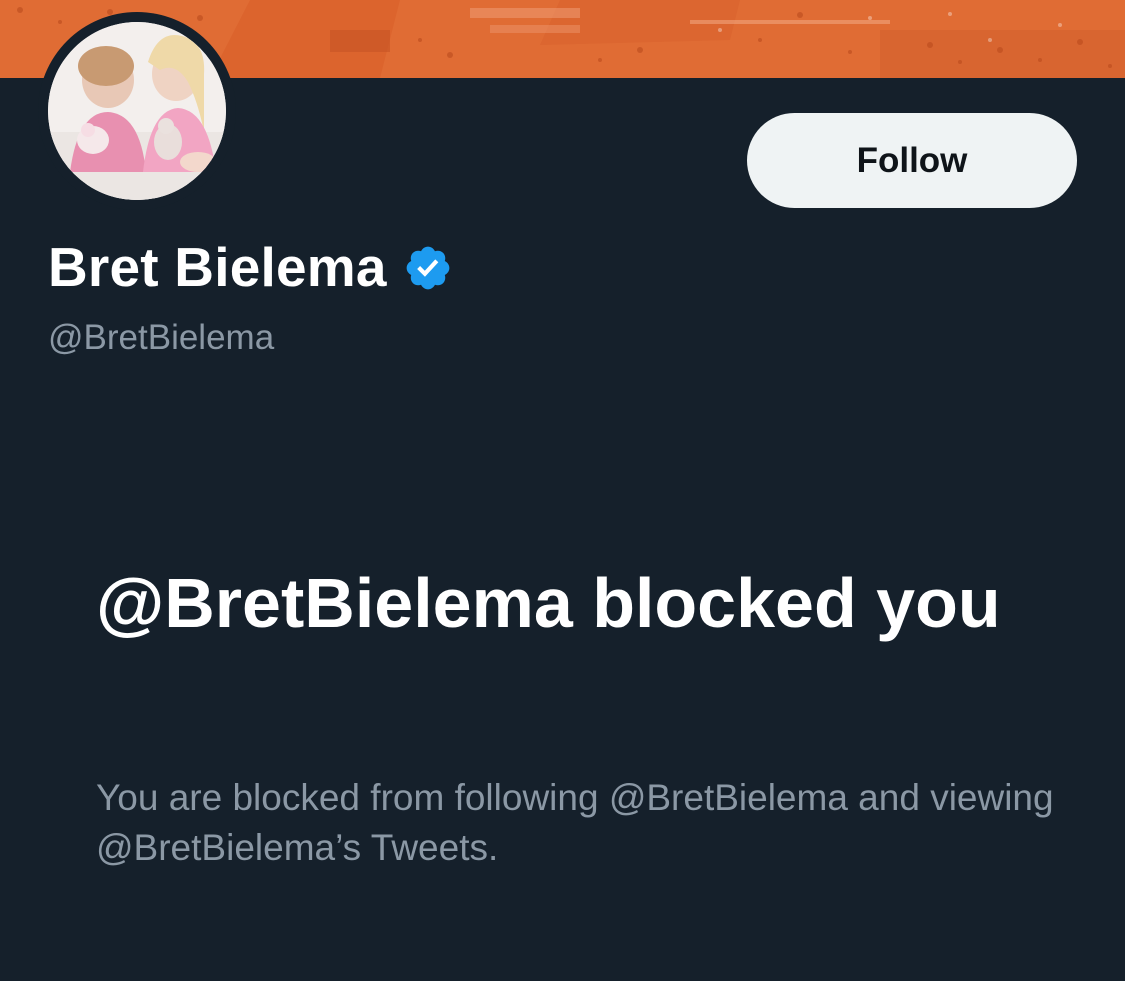 The width and height of the screenshot is (1125, 981). I want to click on profile-name-row: Bret Bielema, so click(250, 267).